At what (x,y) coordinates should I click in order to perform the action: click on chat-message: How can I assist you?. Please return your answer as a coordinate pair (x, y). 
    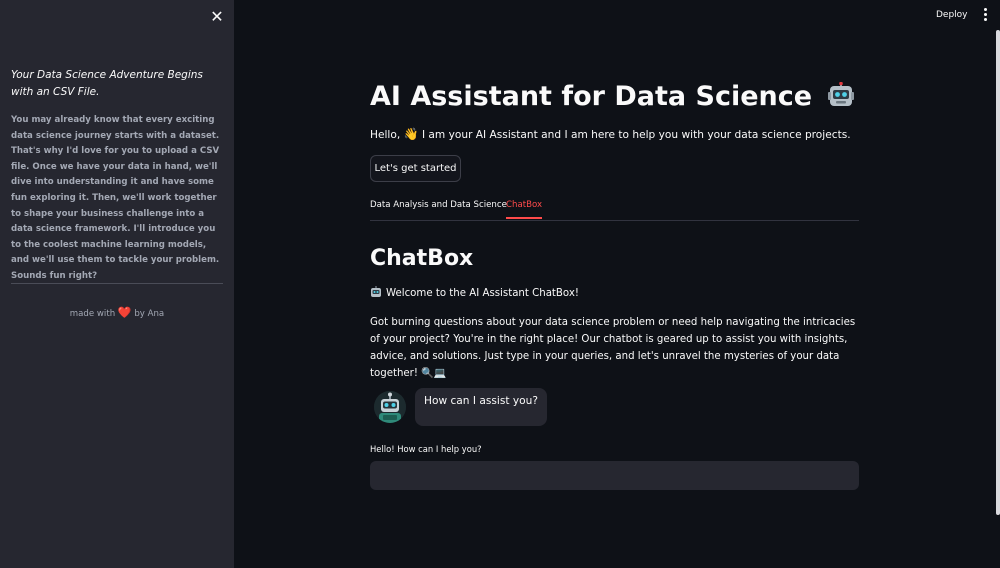
    Looking at the image, I should click on (616, 408).